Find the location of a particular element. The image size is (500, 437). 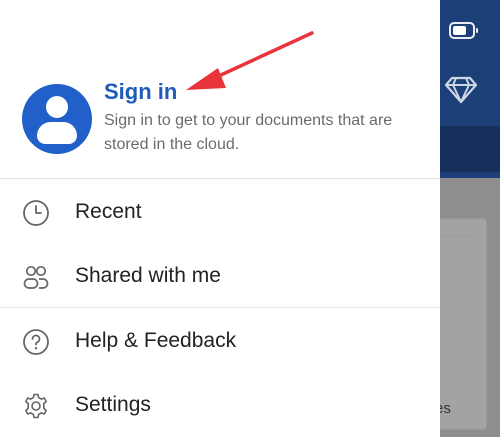

menu-label-settings: Settings is located at coordinates (113, 404).